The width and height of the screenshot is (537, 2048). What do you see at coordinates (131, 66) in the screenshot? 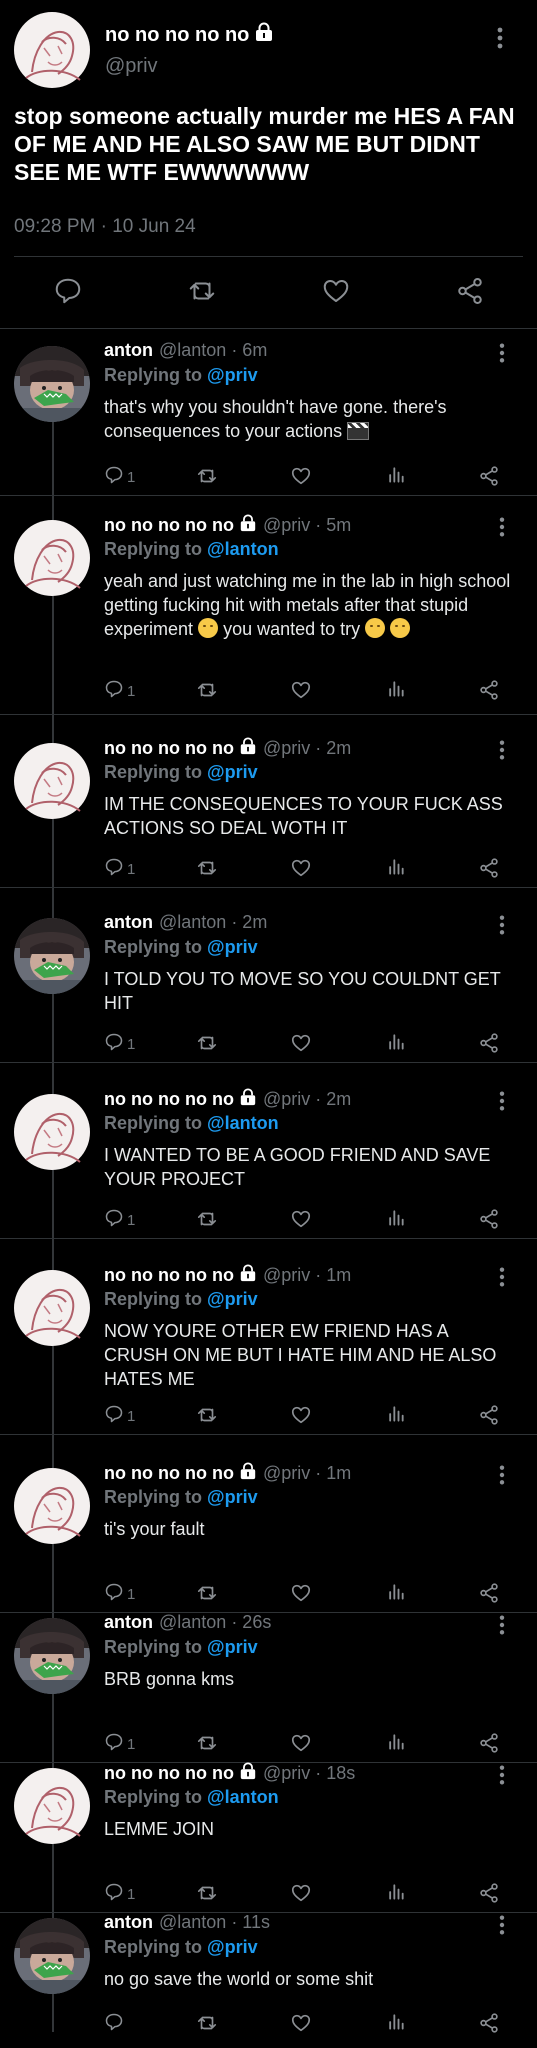
I see `handle: @priv` at bounding box center [131, 66].